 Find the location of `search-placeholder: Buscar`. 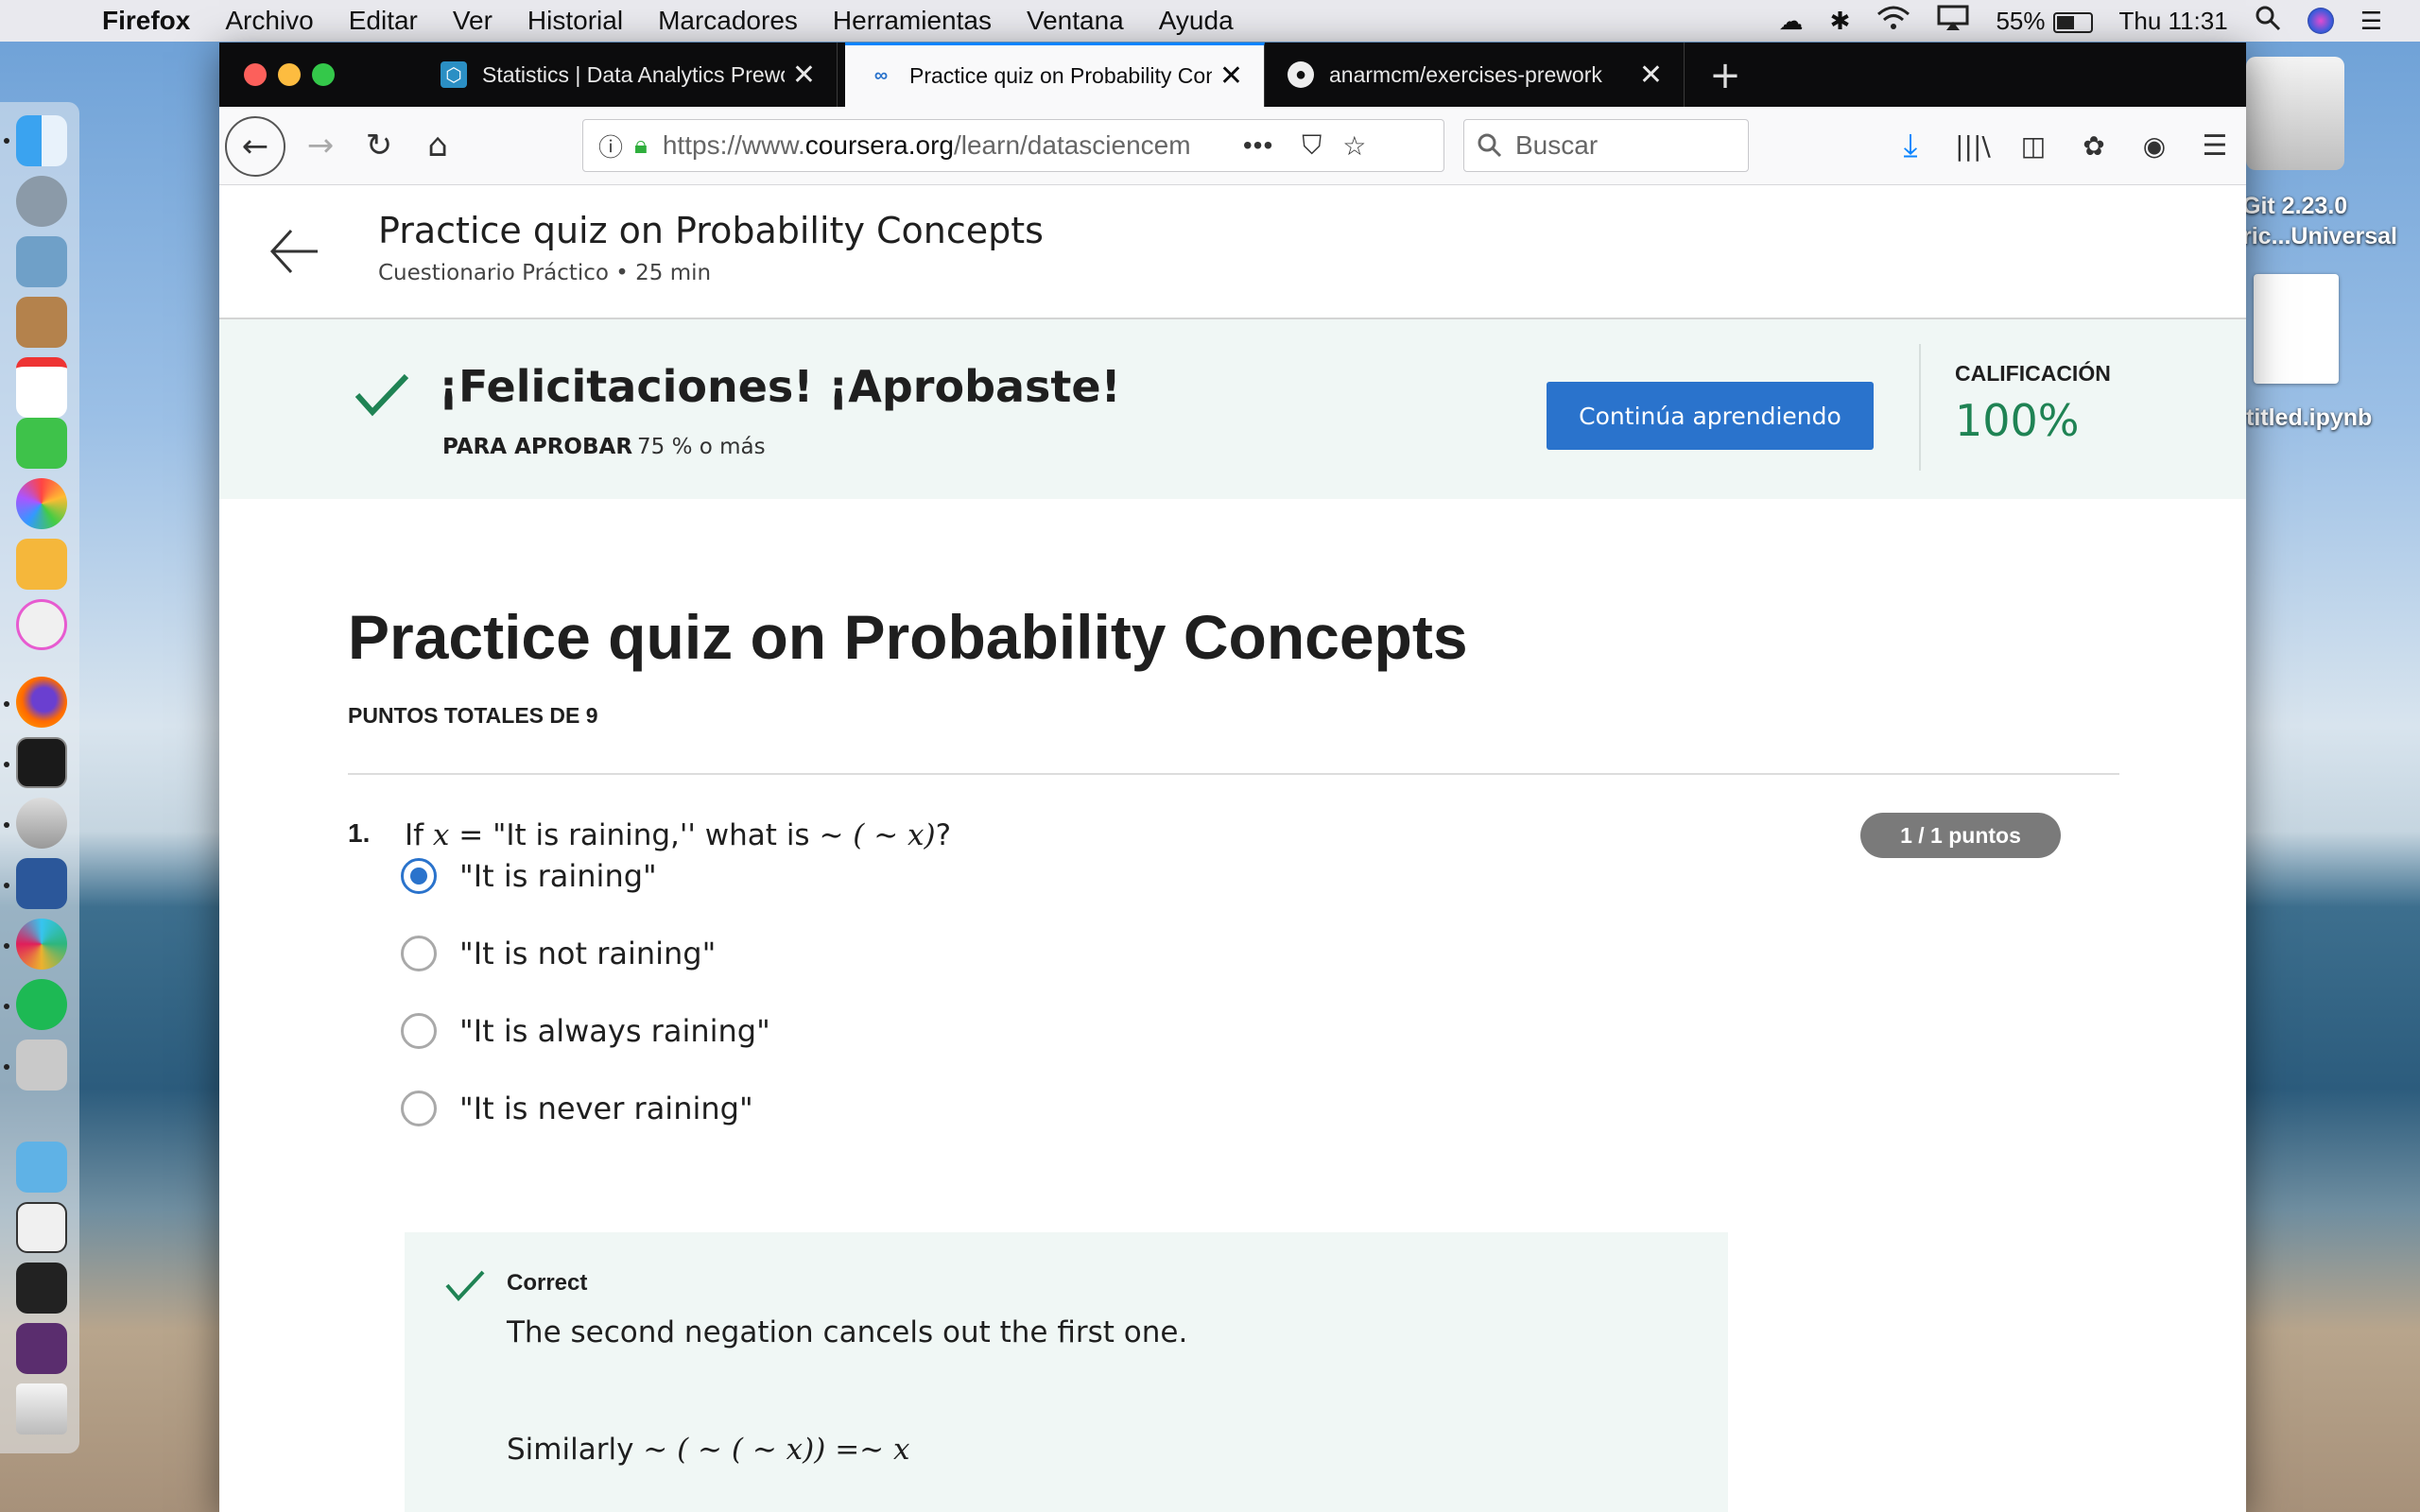

search-placeholder: Buscar is located at coordinates (1557, 145).